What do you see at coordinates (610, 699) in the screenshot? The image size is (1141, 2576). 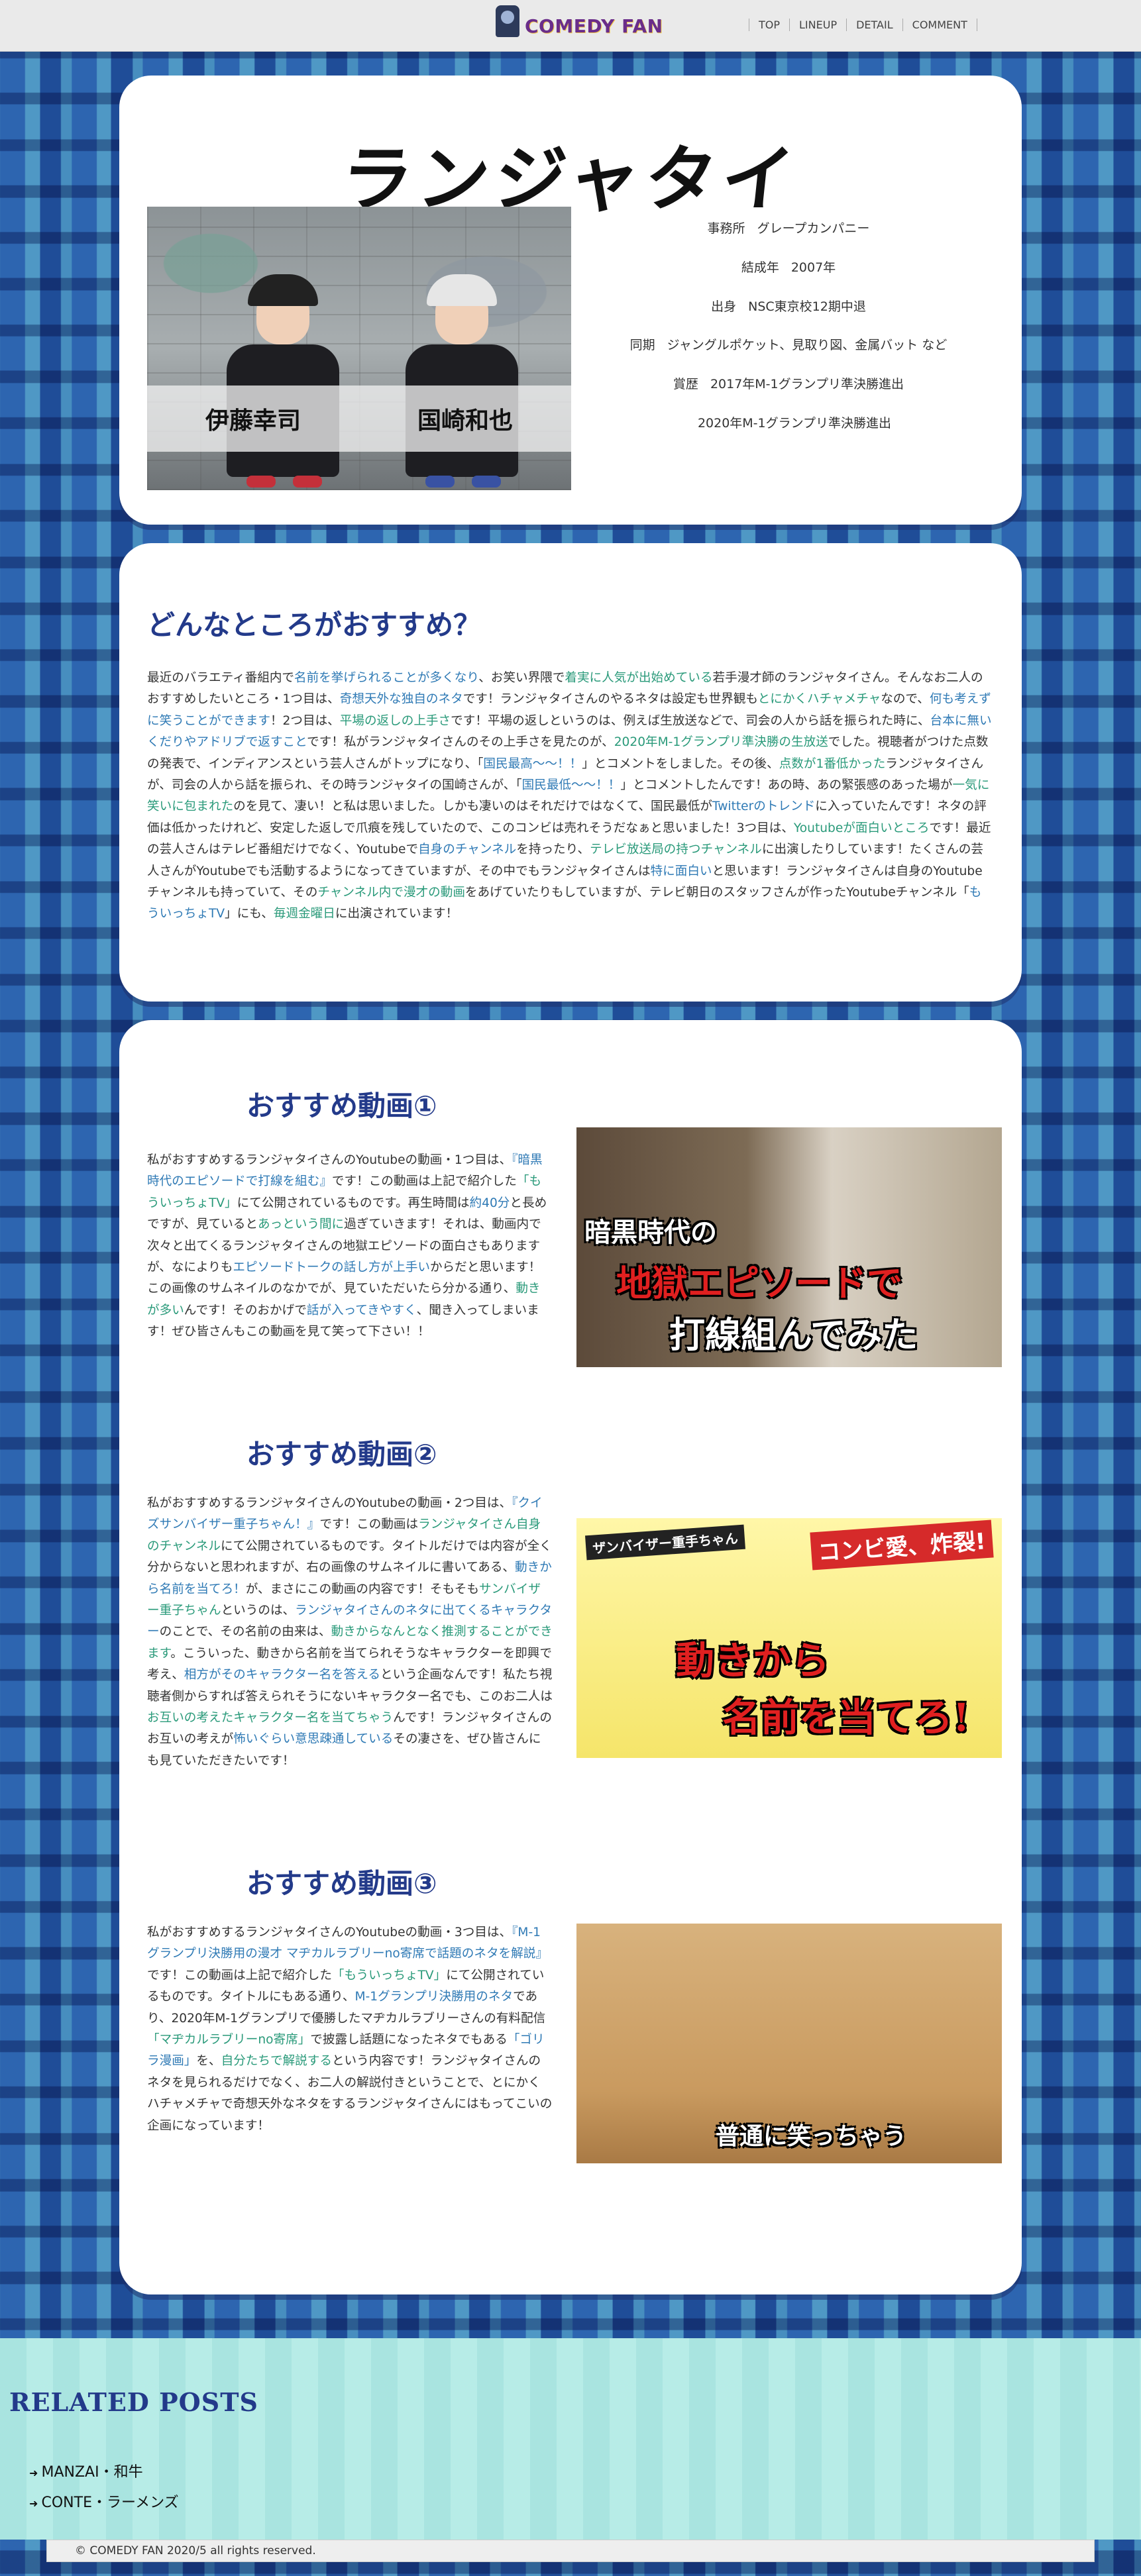 I see `body-text: です！ランジャタイさんのやるネタは設定も世界観も` at bounding box center [610, 699].